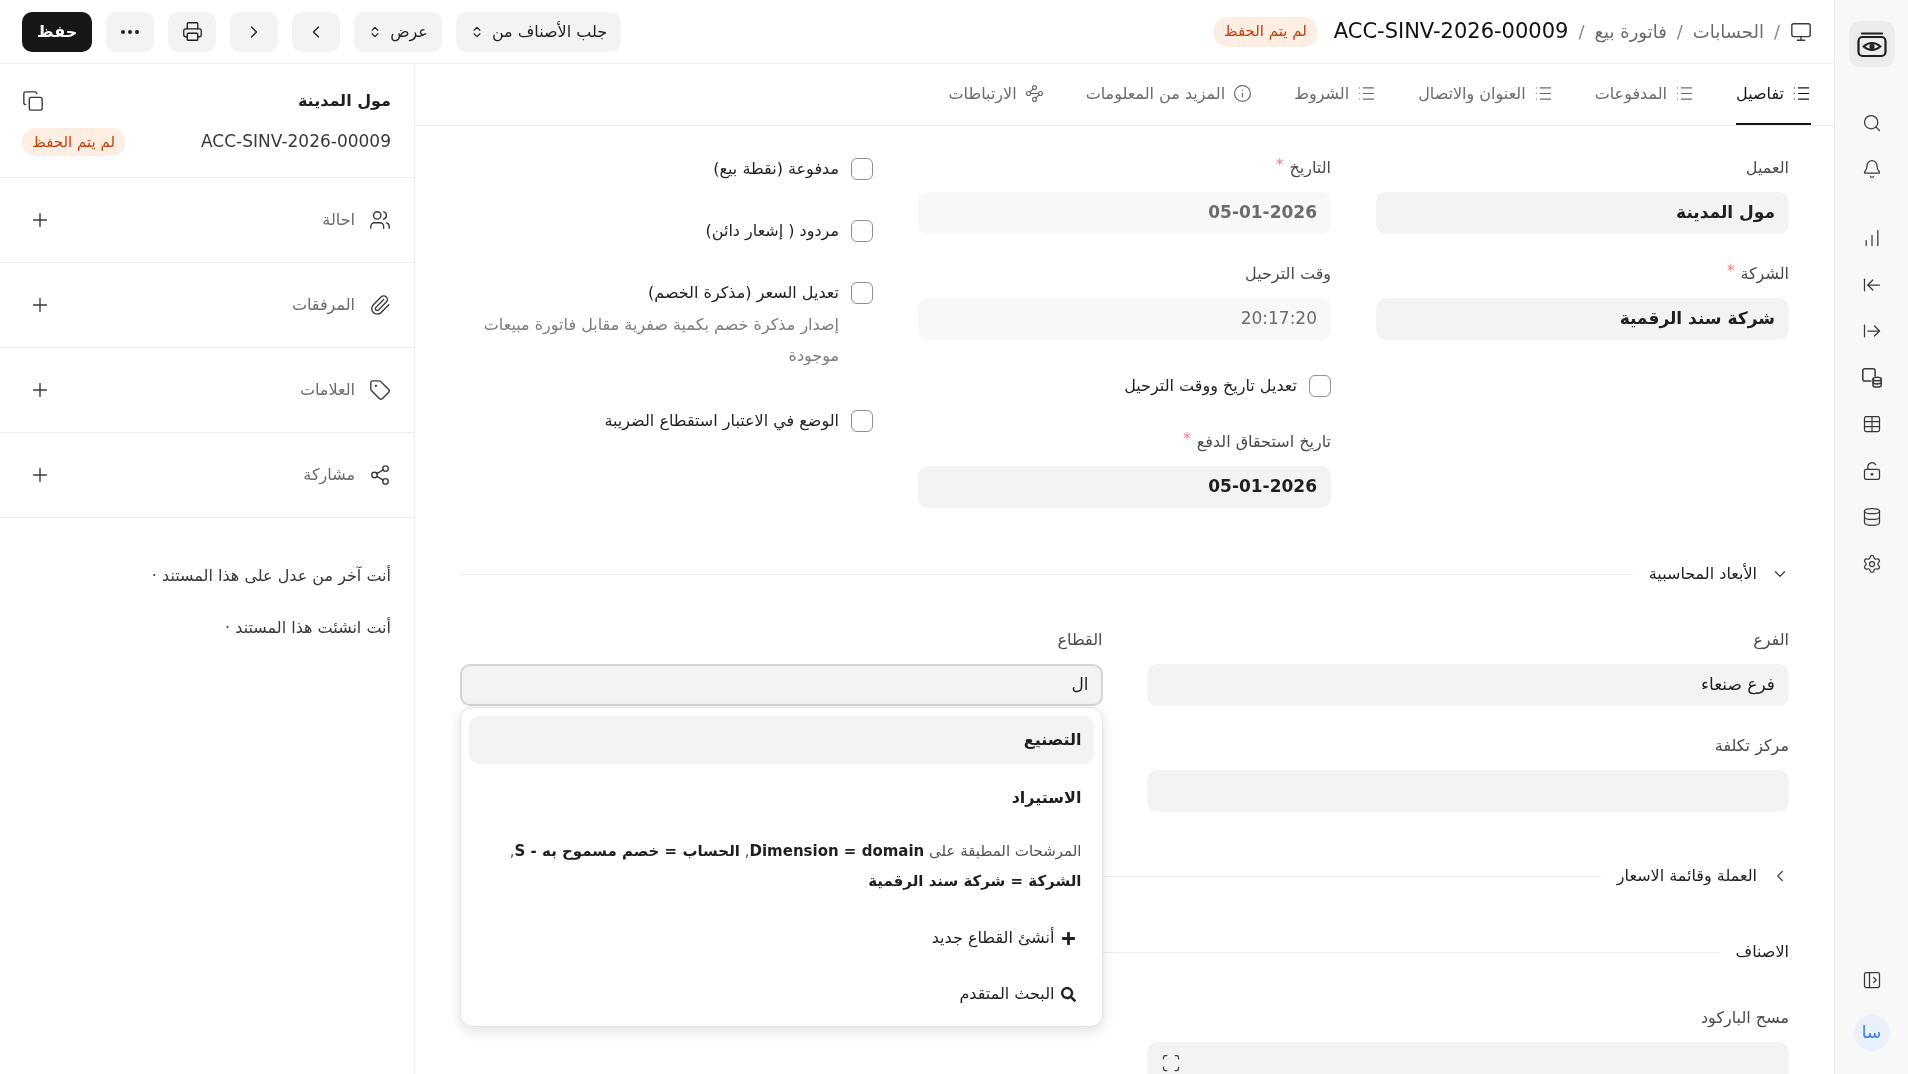 The width and height of the screenshot is (1908, 1074). I want to click on sidebar-label: المرفقات, so click(323, 305).